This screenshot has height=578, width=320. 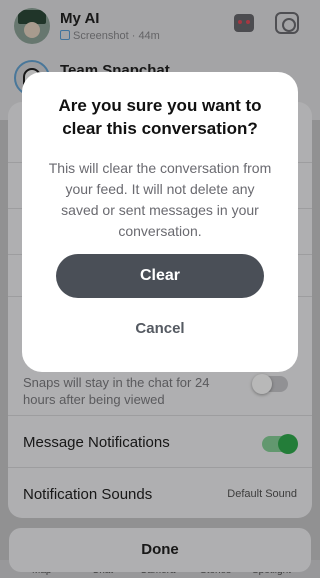 What do you see at coordinates (160, 276) in the screenshot?
I see `clear-button: Clear` at bounding box center [160, 276].